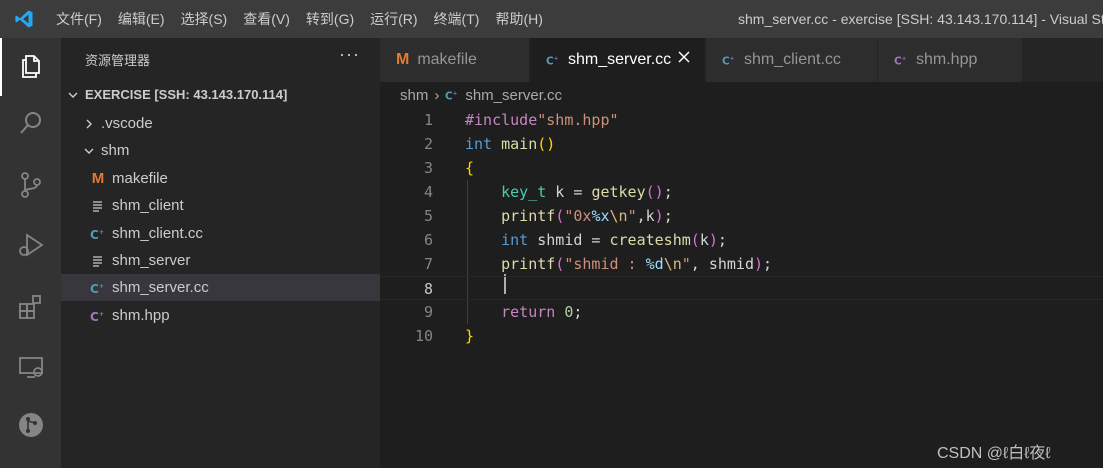 Image resolution: width=1103 pixels, height=468 pixels. Describe the element at coordinates (518, 19) in the screenshot. I see `menu-help: 帮助(H)` at that location.